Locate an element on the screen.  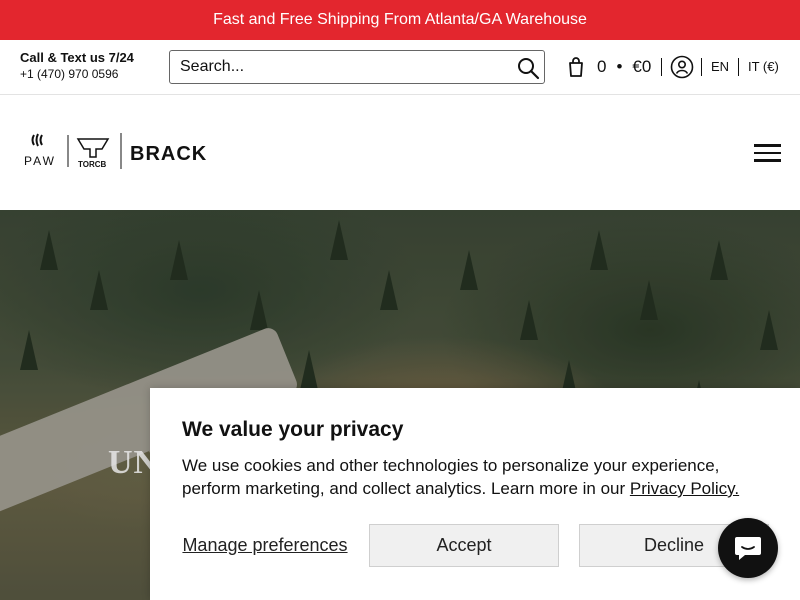
logo-brand-3: BRACK is located at coordinates (168, 154).